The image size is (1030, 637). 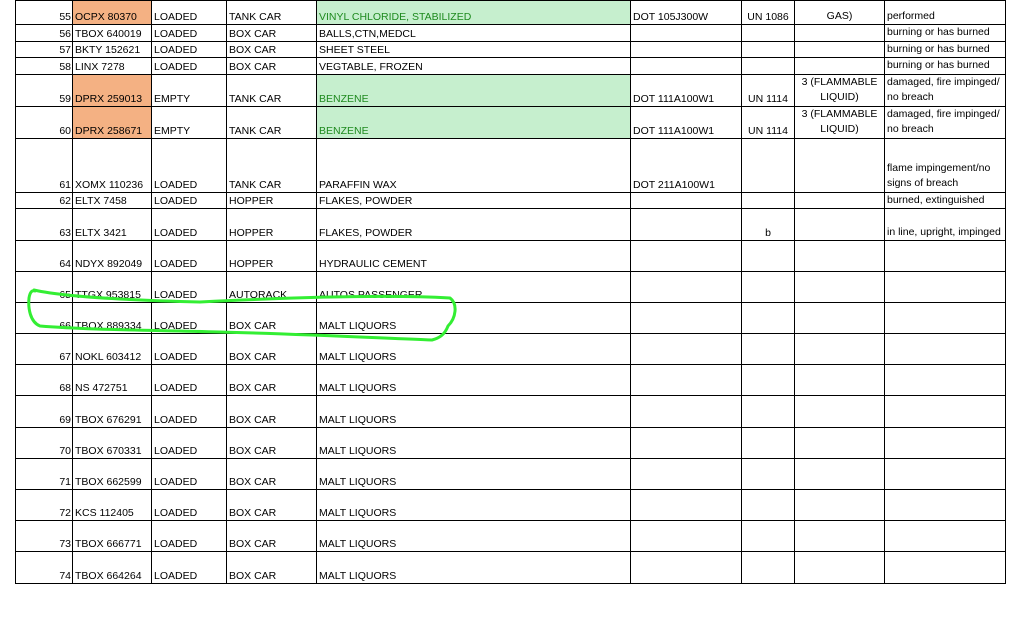 I want to click on cell-un-number: b, so click(x=768, y=224).